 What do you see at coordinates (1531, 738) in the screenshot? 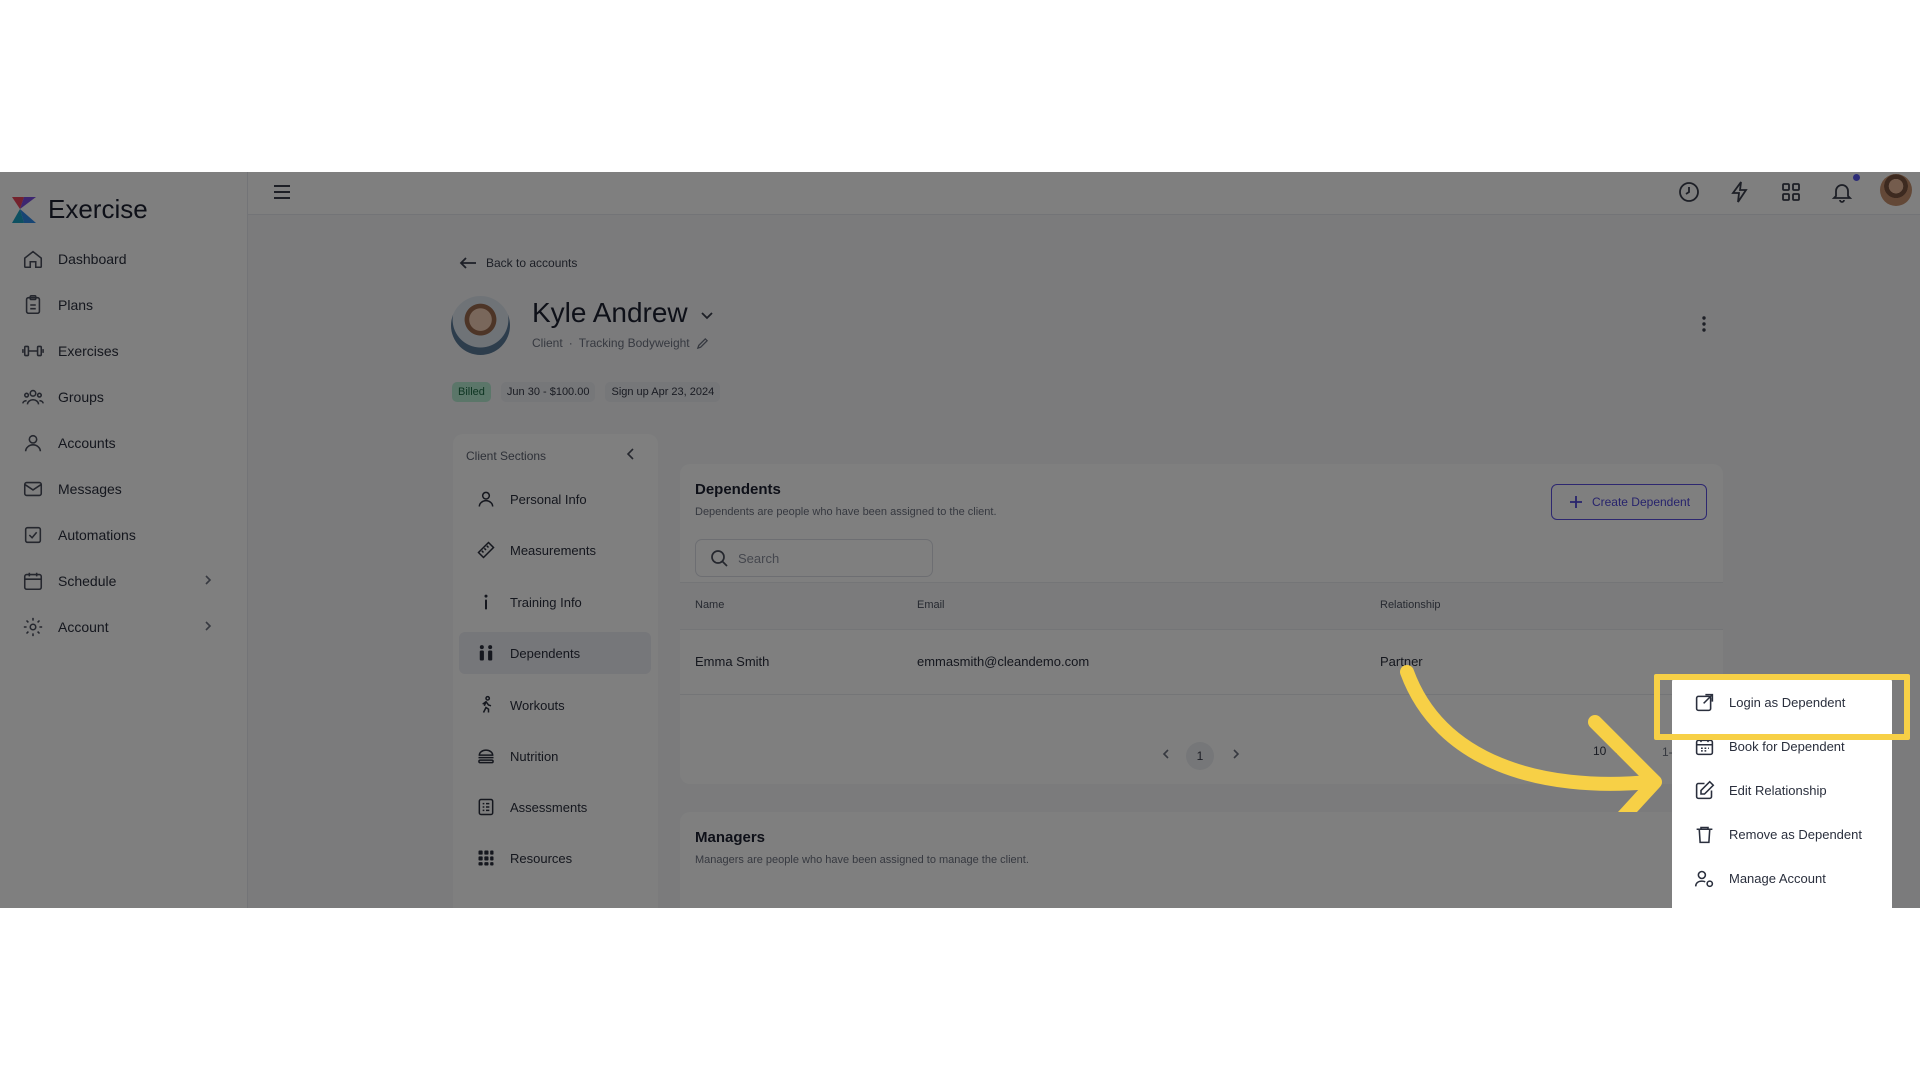
I see `pointer-arrow-icon` at bounding box center [1531, 738].